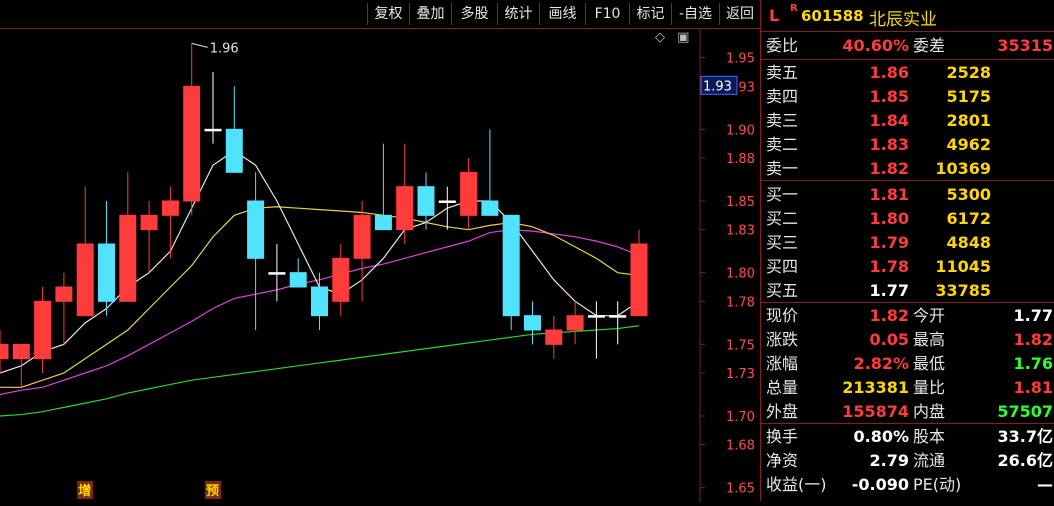  Describe the element at coordinates (740, 489) in the screenshot. I see `y-tick-label: 1.65` at that location.